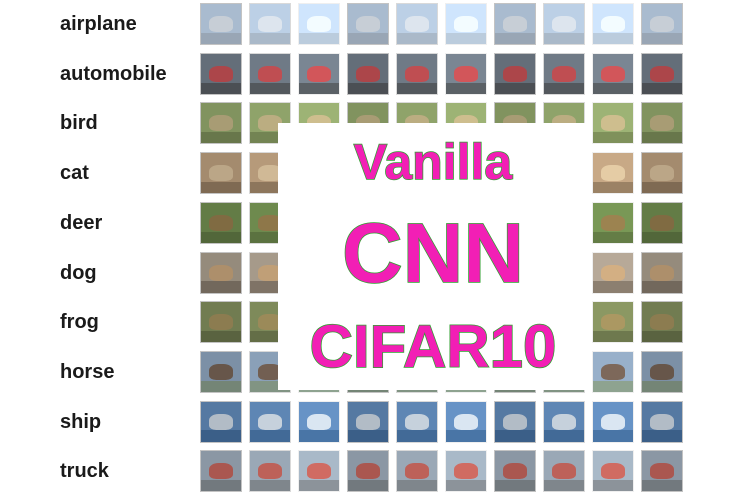 The height and width of the screenshot is (500, 750). I want to click on class-label-airplane: airplane, so click(98, 24).